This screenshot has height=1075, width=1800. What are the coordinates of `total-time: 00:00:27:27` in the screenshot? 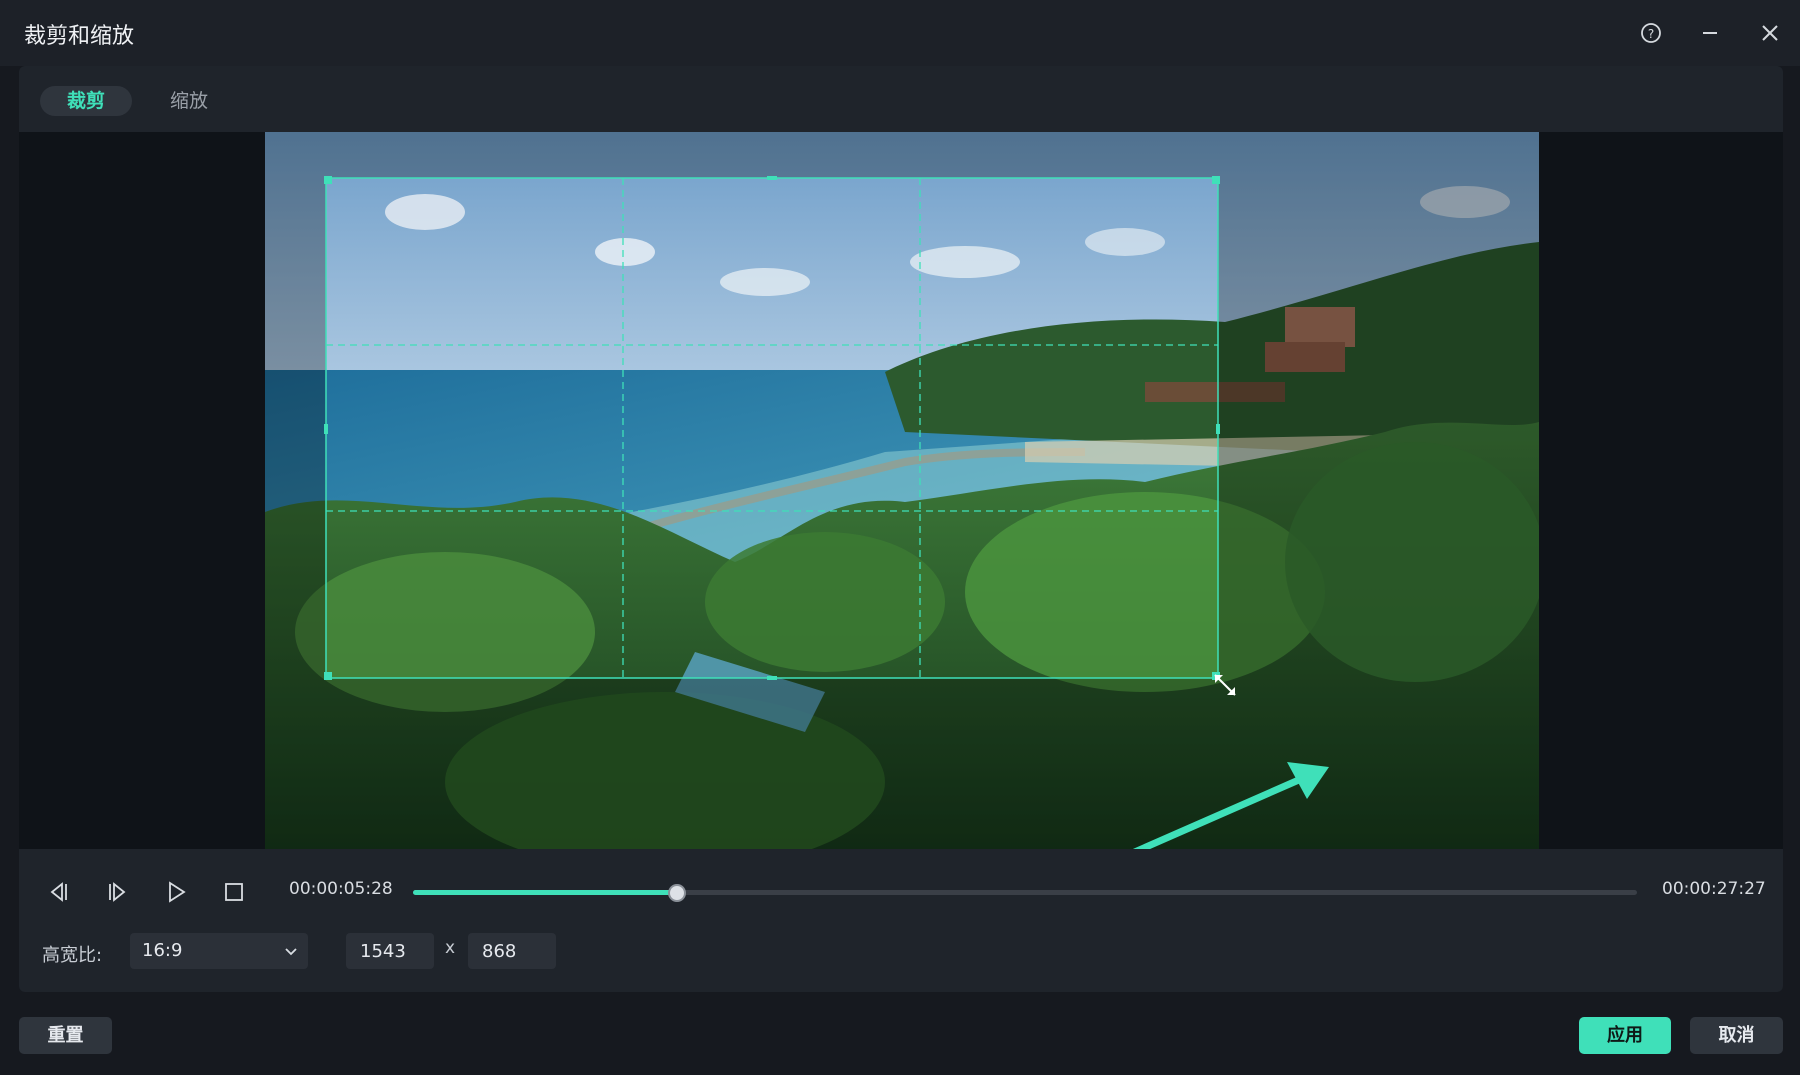 It's located at (1714, 889).